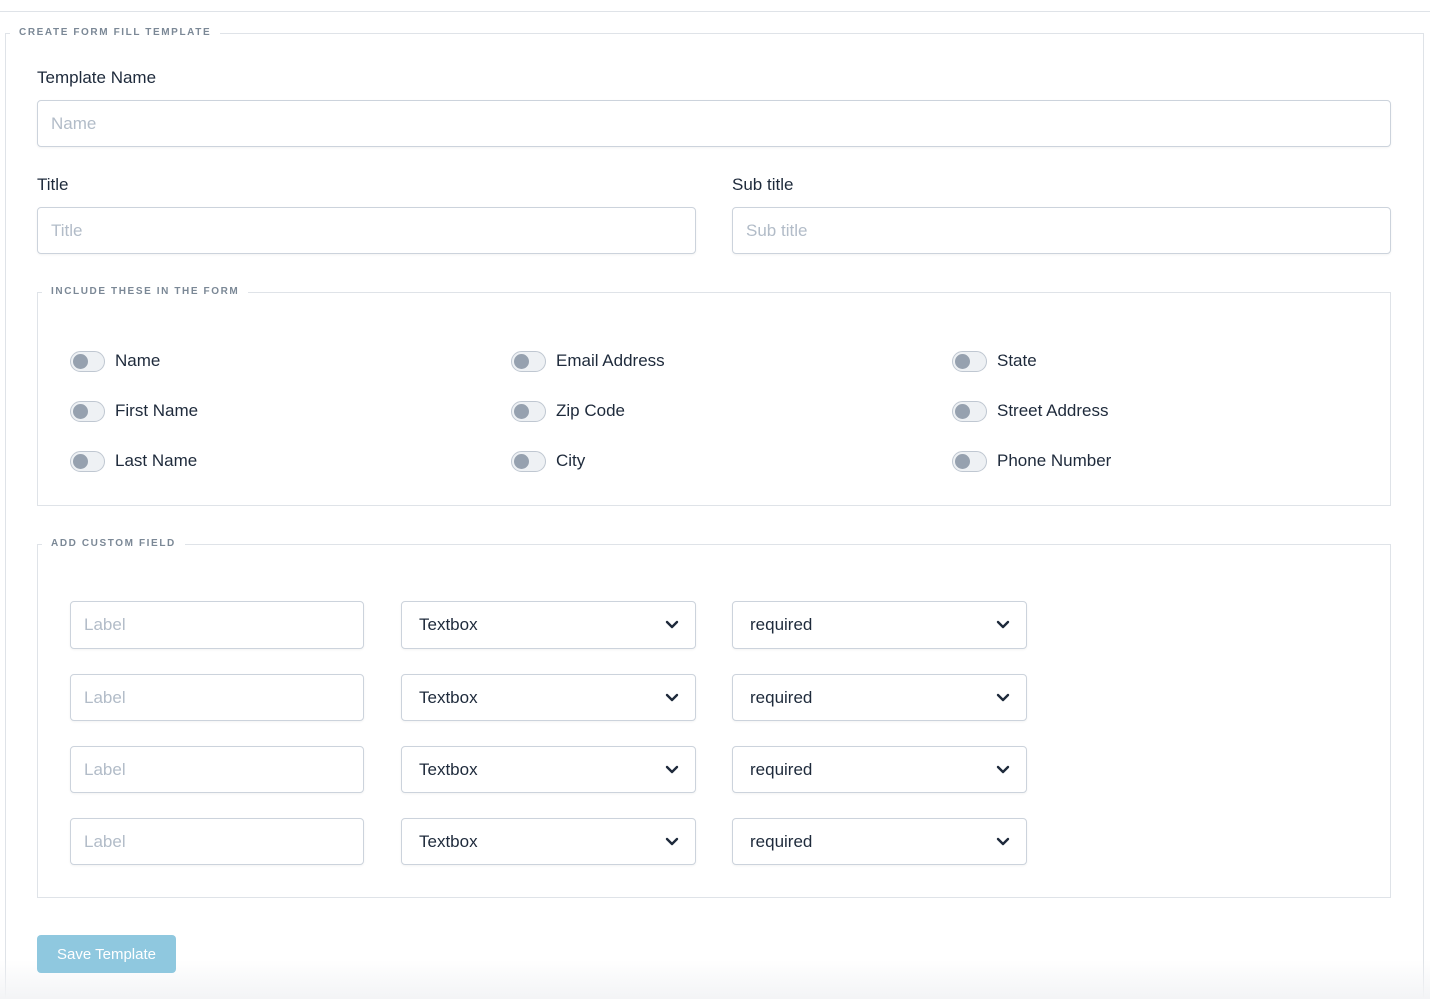  I want to click on title-label: Title, so click(53, 184).